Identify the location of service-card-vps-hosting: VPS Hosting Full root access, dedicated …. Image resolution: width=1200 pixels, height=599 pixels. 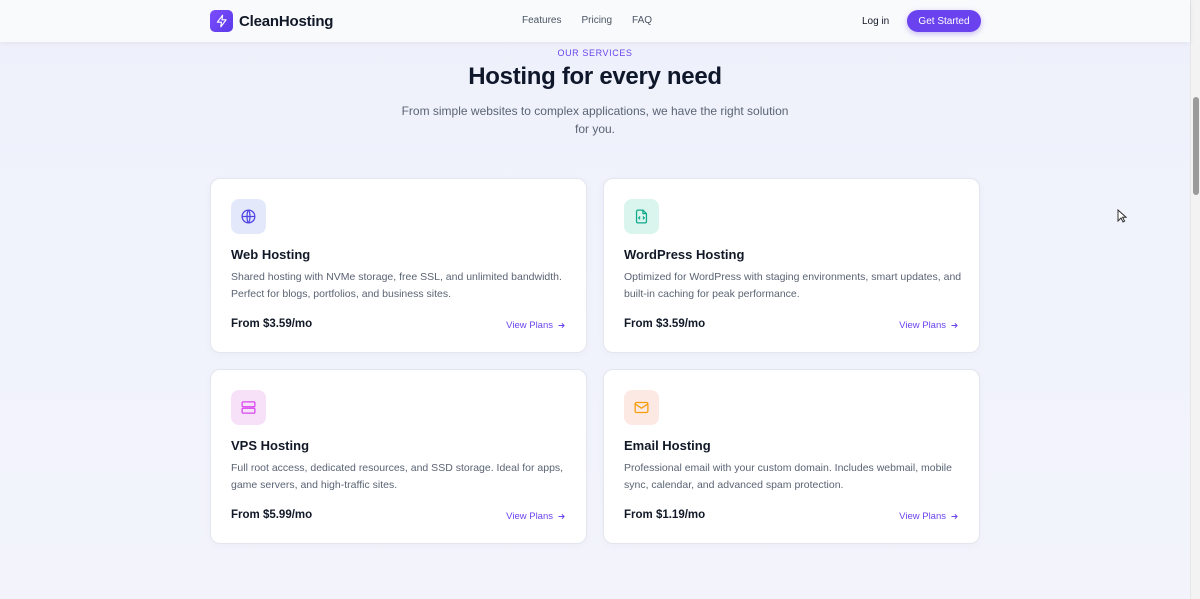
(398, 456).